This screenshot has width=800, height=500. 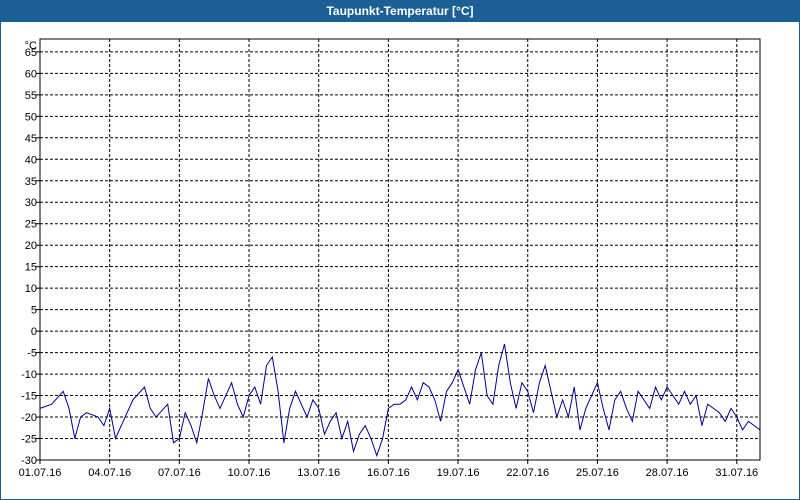 What do you see at coordinates (32, 354) in the screenshot?
I see `y-tick-label: -5` at bounding box center [32, 354].